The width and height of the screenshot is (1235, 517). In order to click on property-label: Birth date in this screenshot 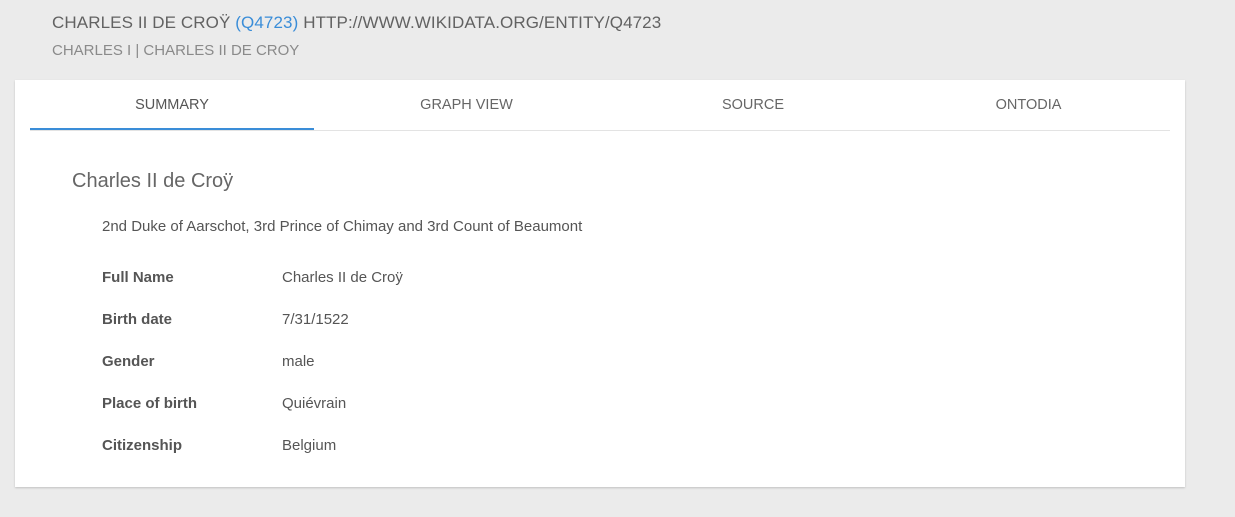, I will do `click(137, 319)`.